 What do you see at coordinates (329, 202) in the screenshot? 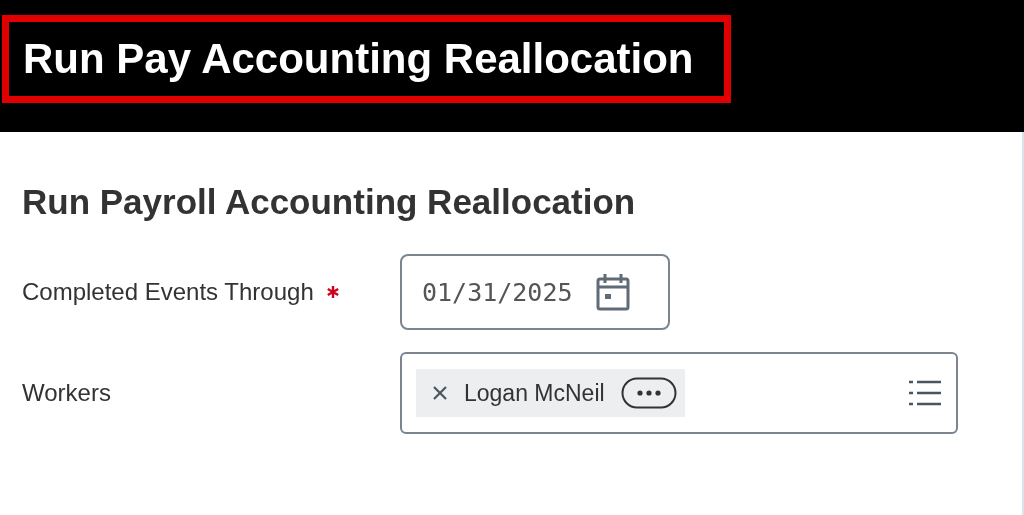
I see `form-title: Run Payroll Accounting Reallocation` at bounding box center [329, 202].